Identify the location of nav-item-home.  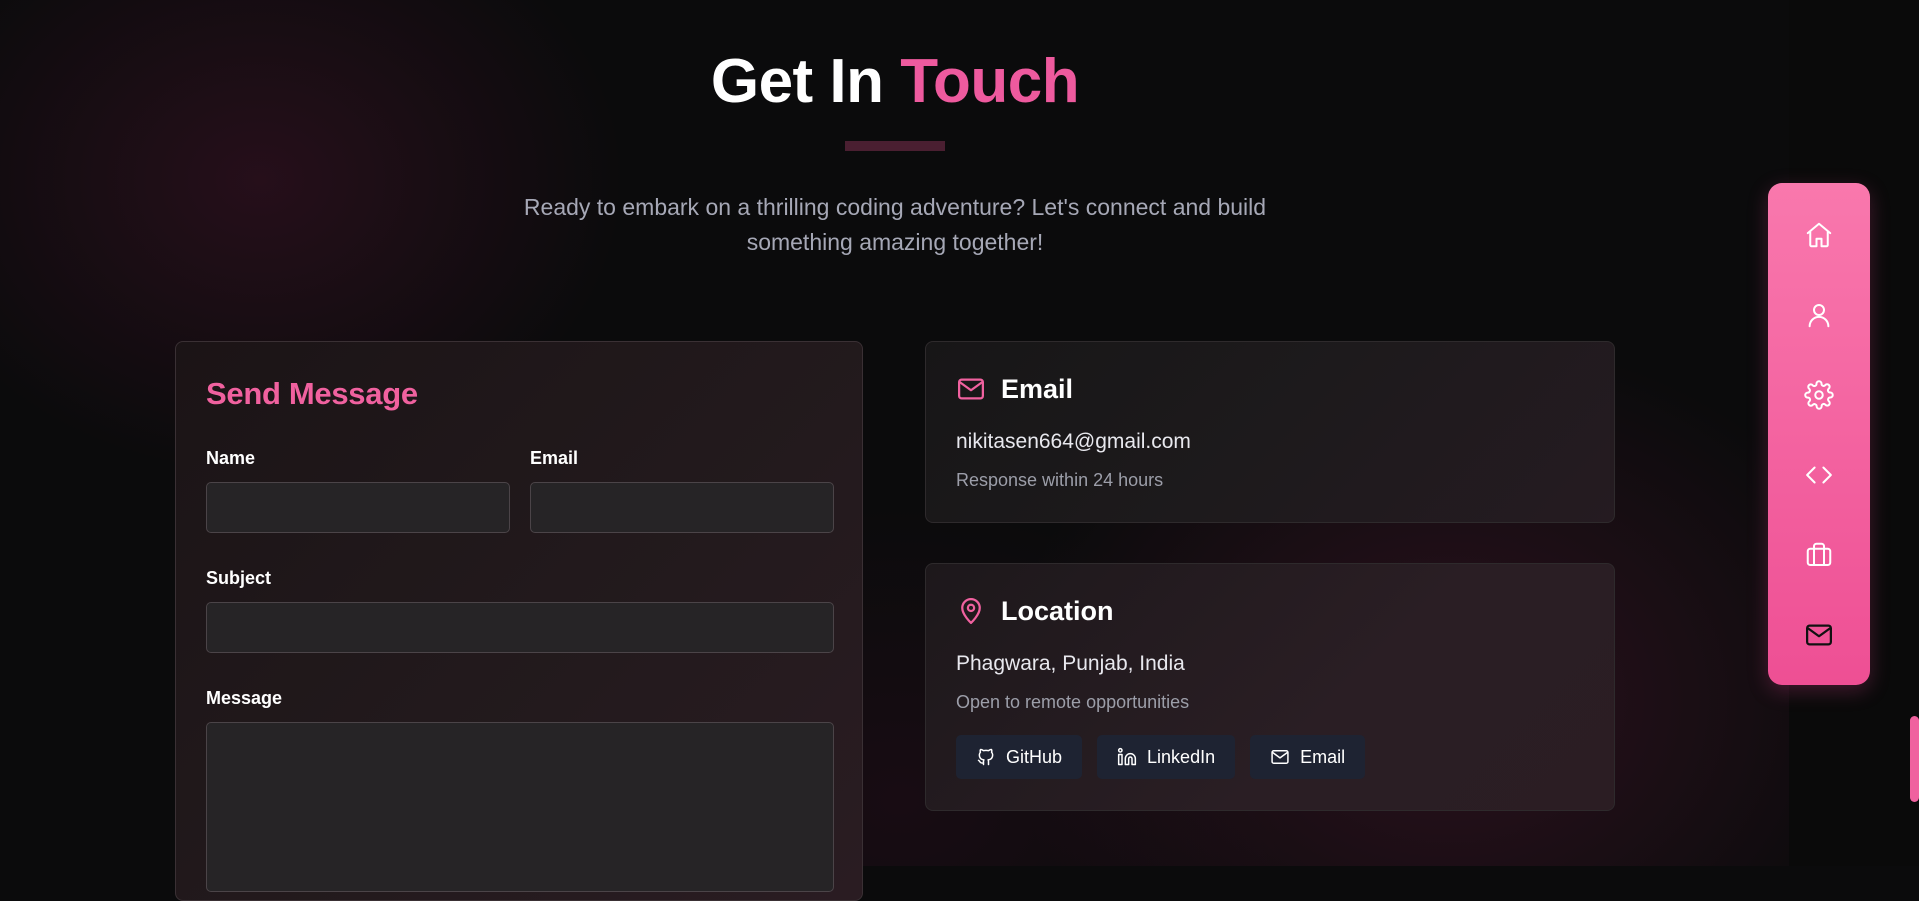
(1819, 235).